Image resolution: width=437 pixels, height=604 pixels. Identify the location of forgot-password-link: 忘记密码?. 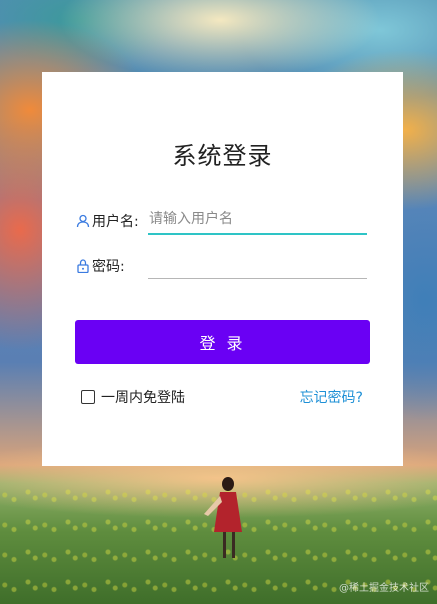
(331, 397).